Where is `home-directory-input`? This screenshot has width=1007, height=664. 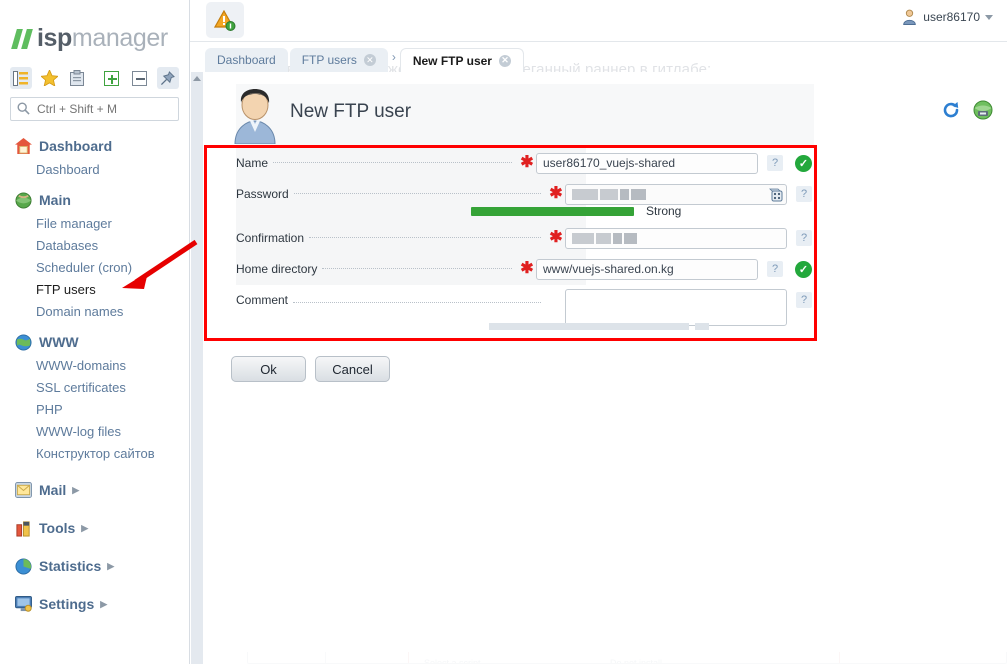 home-directory-input is located at coordinates (647, 269).